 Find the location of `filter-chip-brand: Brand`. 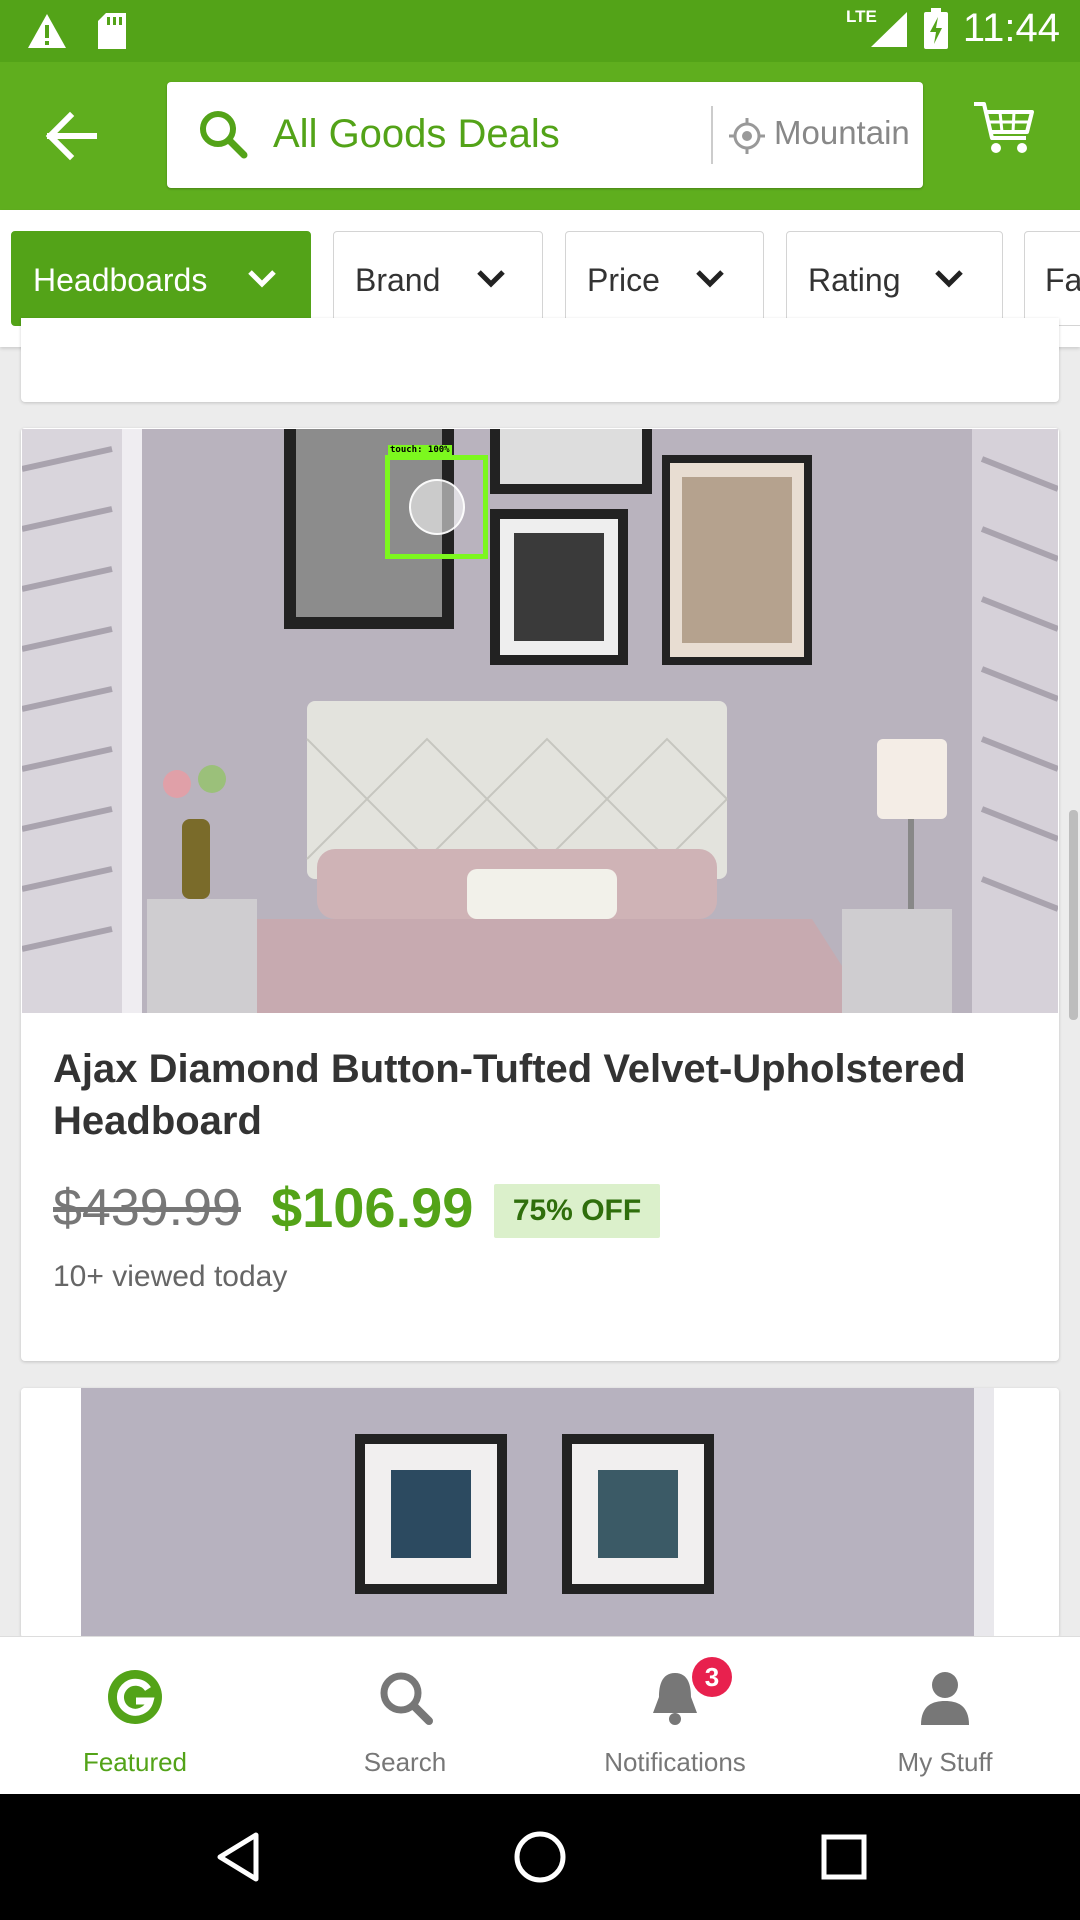

filter-chip-brand: Brand is located at coordinates (438, 278).